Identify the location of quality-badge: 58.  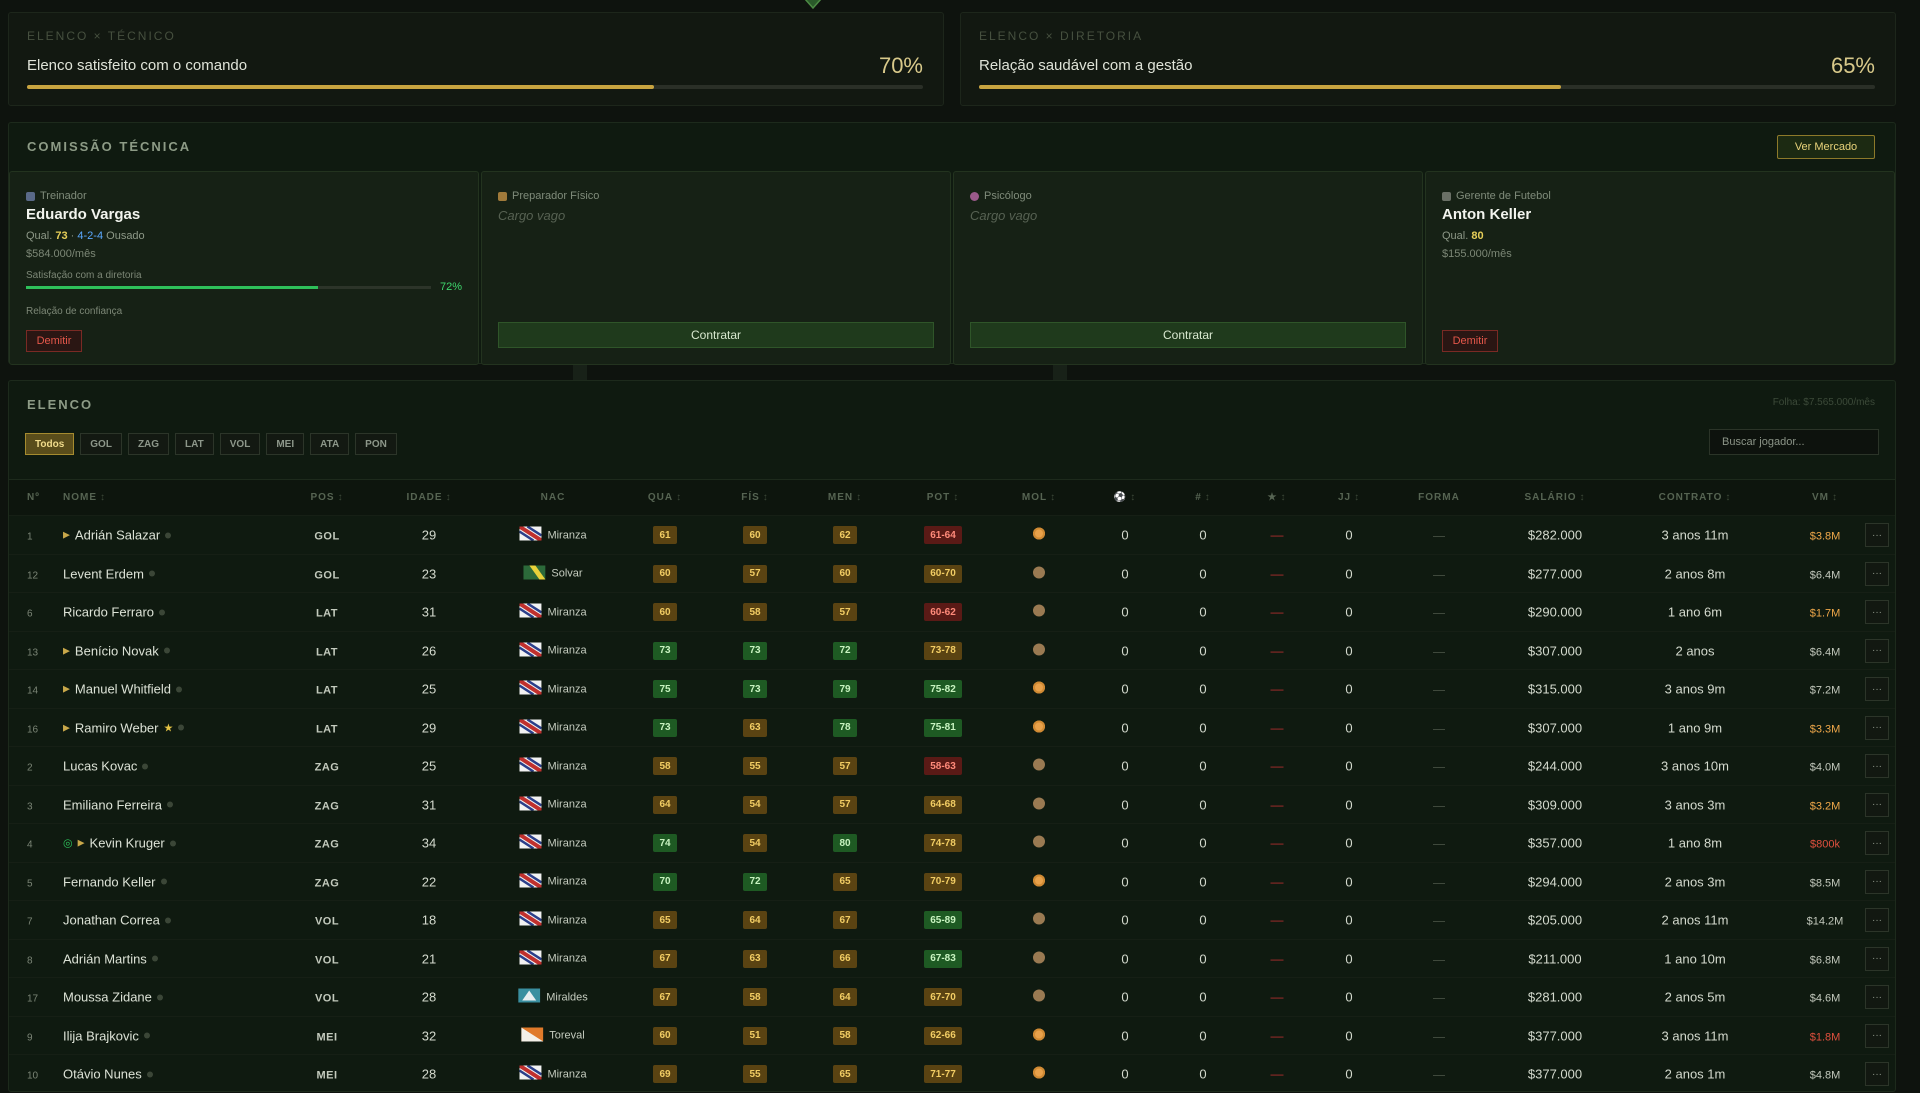
(665, 766).